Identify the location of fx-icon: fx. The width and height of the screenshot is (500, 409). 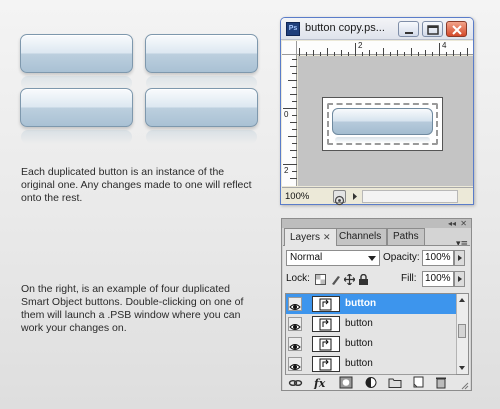
(320, 382).